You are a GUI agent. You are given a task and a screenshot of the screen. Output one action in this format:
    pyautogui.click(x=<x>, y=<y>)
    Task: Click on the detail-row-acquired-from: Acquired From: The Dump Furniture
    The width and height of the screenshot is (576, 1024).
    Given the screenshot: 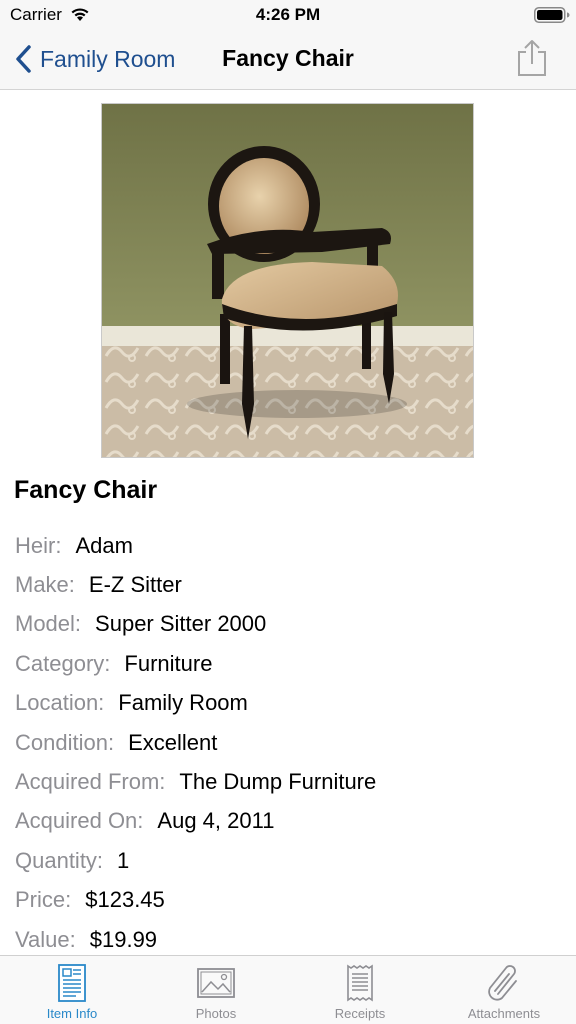 What is the action you would take?
    pyautogui.click(x=290, y=781)
    